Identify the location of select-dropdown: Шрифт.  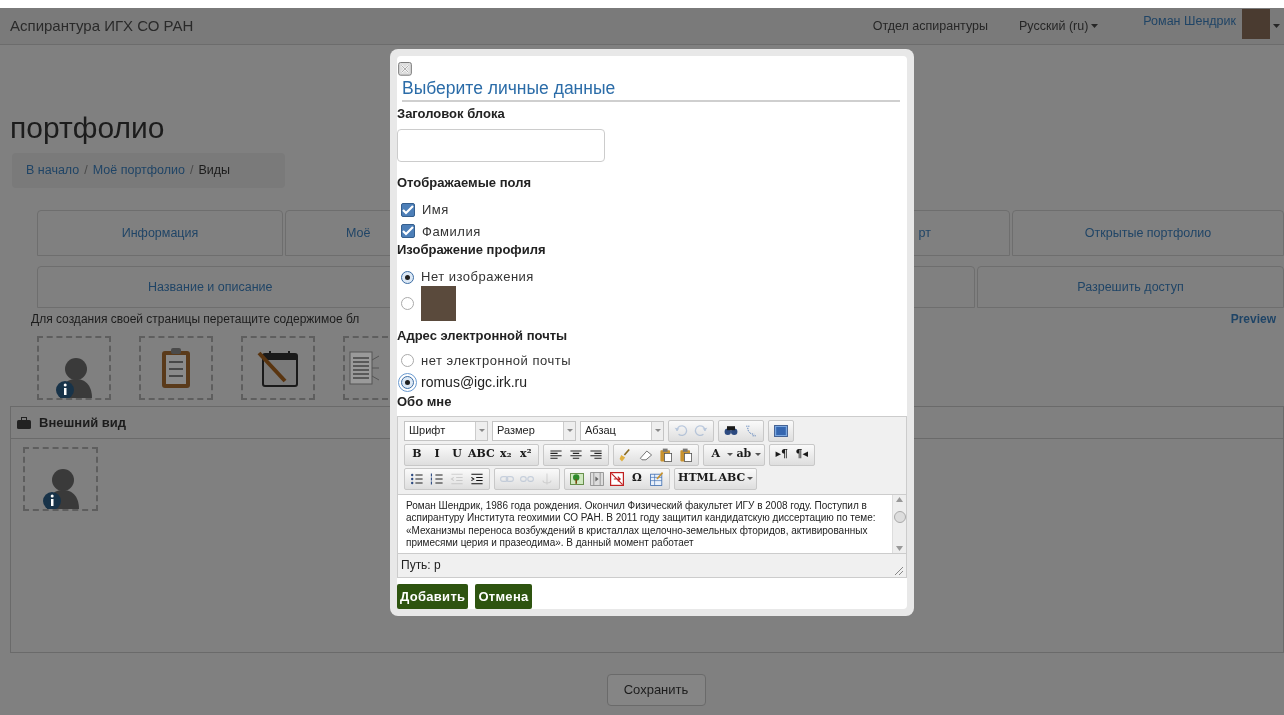
(446, 430).